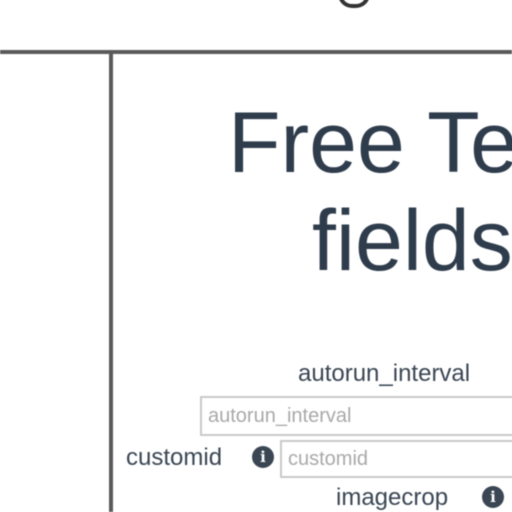  Describe the element at coordinates (356, 416) in the screenshot. I see `autorun-interval-input` at that location.